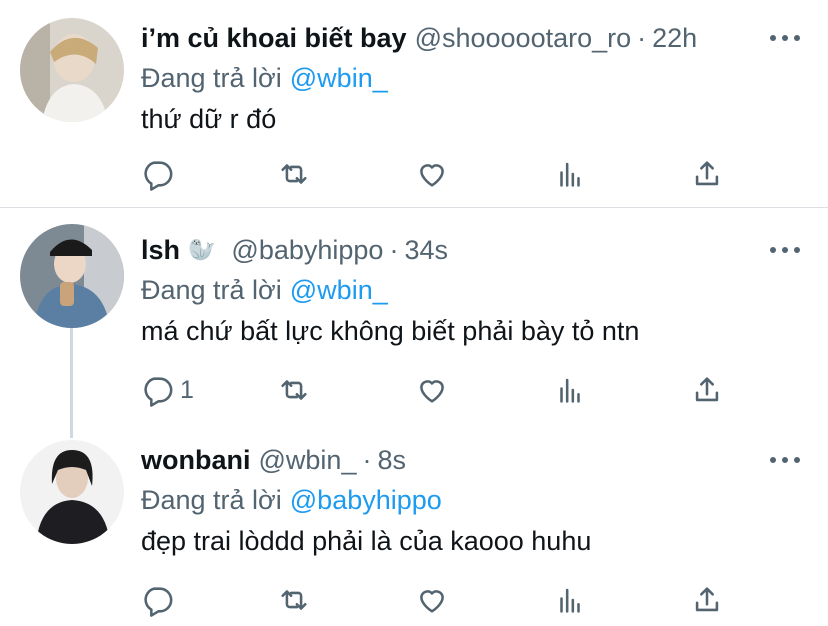  What do you see at coordinates (414, 207) in the screenshot?
I see `divider` at bounding box center [414, 207].